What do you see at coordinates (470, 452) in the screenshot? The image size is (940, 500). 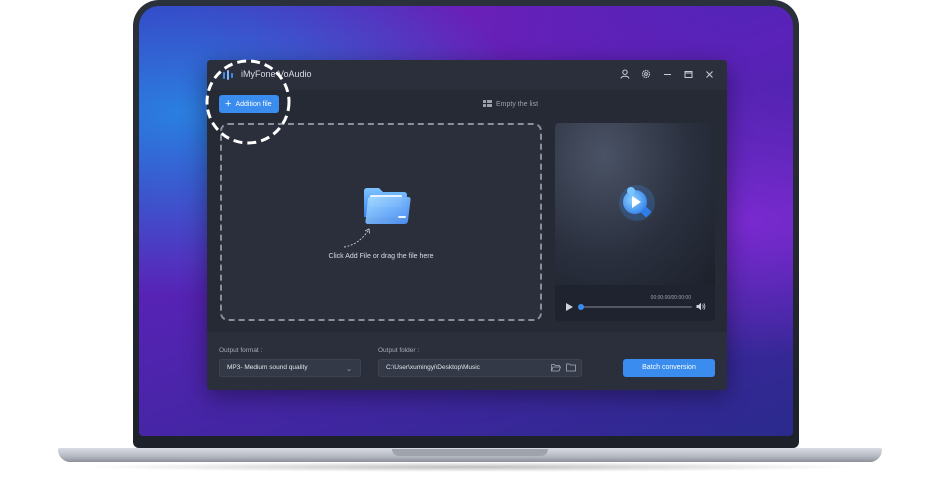 I see `laptop-notch` at bounding box center [470, 452].